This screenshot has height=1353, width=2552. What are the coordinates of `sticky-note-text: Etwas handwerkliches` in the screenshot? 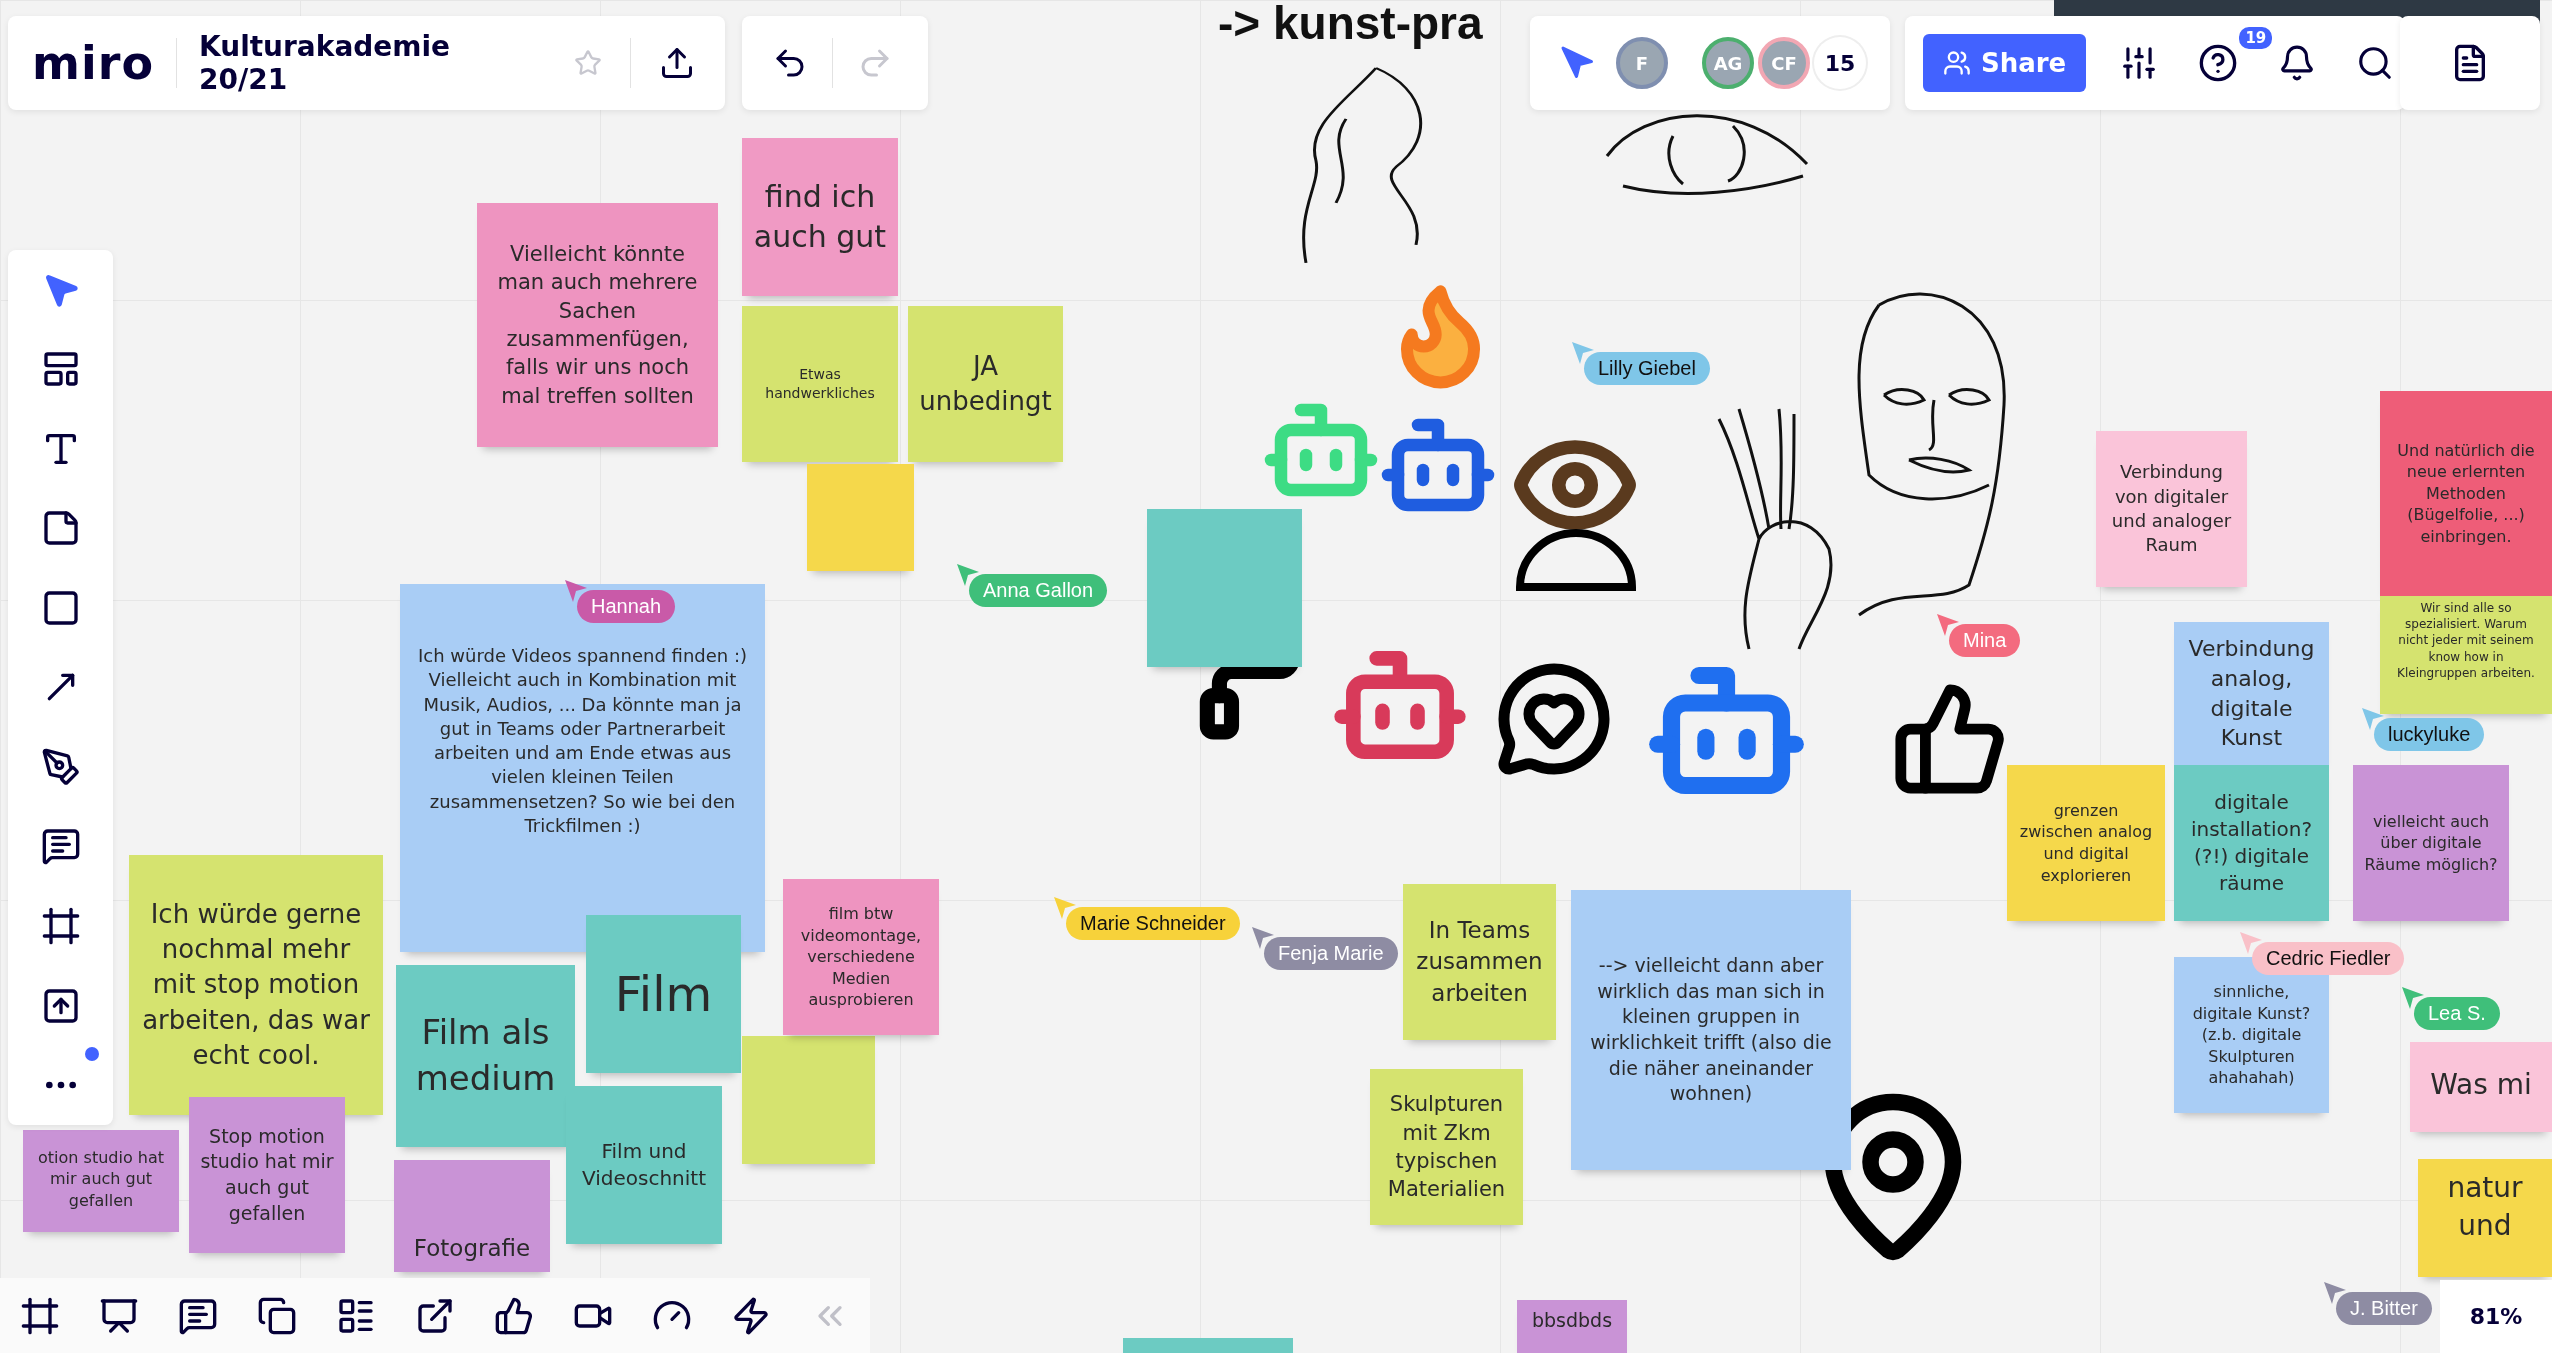 It's located at (820, 384).